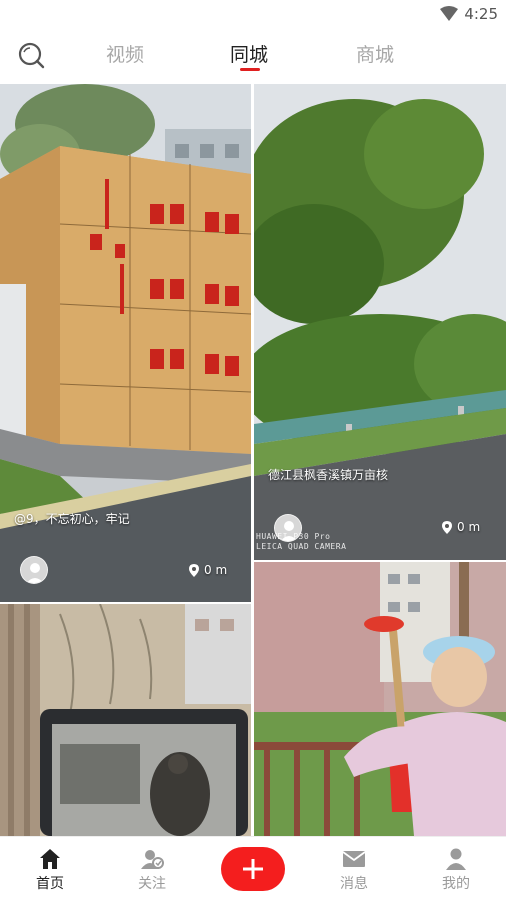 The width and height of the screenshot is (506, 900). I want to click on nav-me: 我的, so click(456, 870).